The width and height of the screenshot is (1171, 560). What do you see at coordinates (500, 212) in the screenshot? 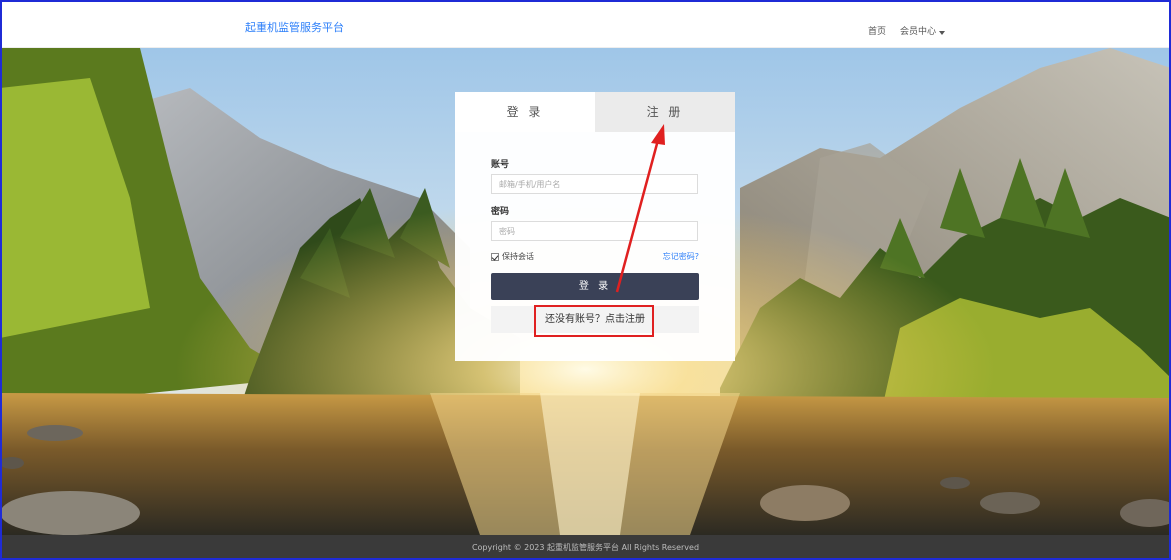
I see `password-label: 密码` at bounding box center [500, 212].